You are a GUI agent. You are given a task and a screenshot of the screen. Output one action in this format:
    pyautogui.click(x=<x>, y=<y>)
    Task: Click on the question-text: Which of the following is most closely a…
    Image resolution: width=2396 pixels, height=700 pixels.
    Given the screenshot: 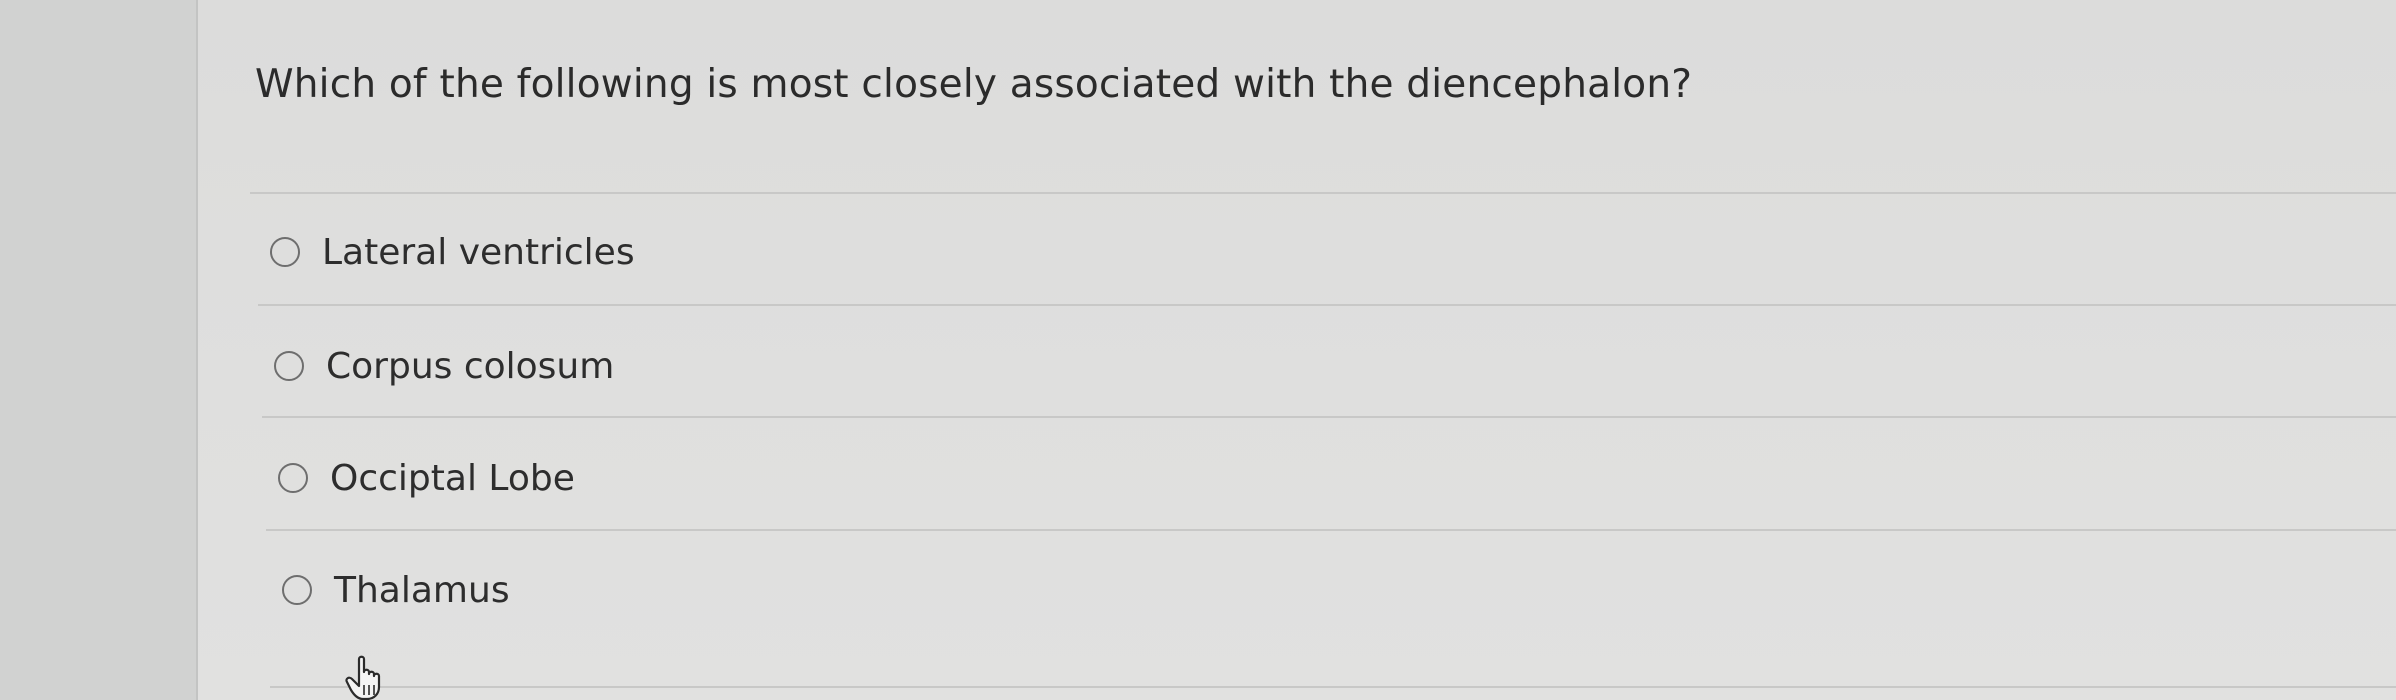 What is the action you would take?
    pyautogui.click(x=974, y=84)
    